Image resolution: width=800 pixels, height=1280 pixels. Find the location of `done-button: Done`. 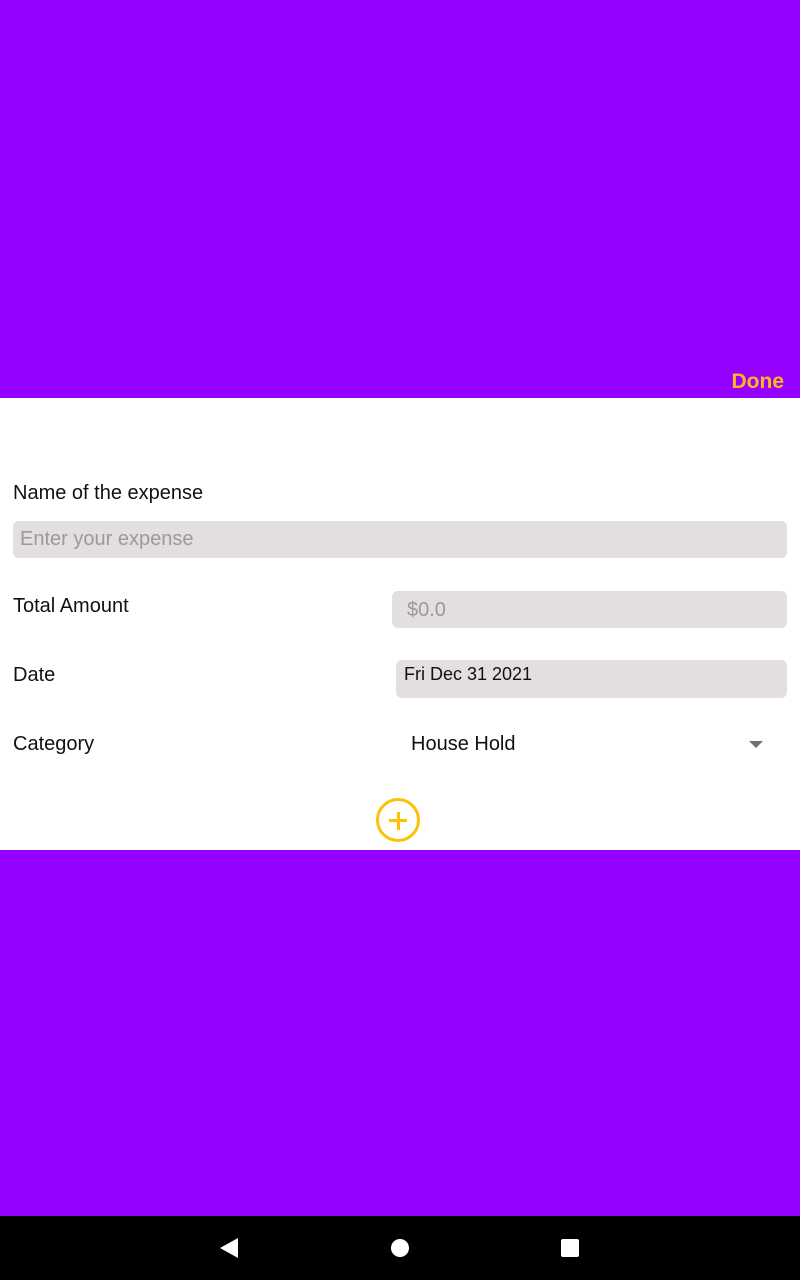

done-button: Done is located at coordinates (758, 382).